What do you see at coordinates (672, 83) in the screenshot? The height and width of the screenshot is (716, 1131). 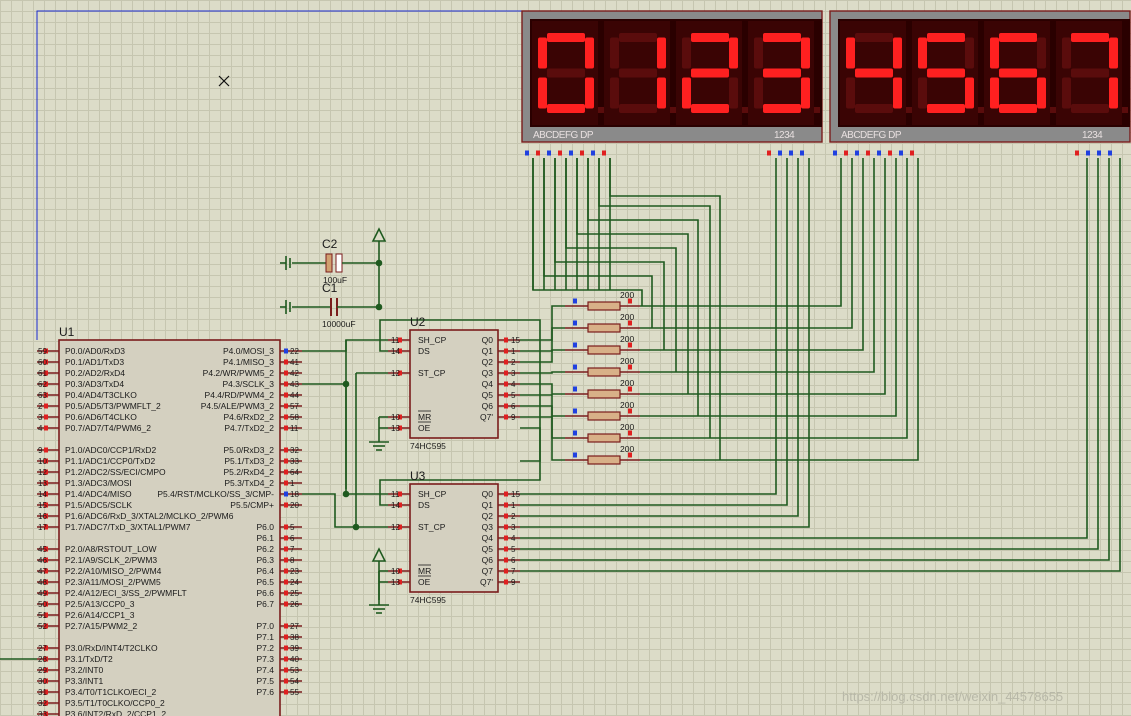 I see `display-1: ABCDEFG DP 1234` at bounding box center [672, 83].